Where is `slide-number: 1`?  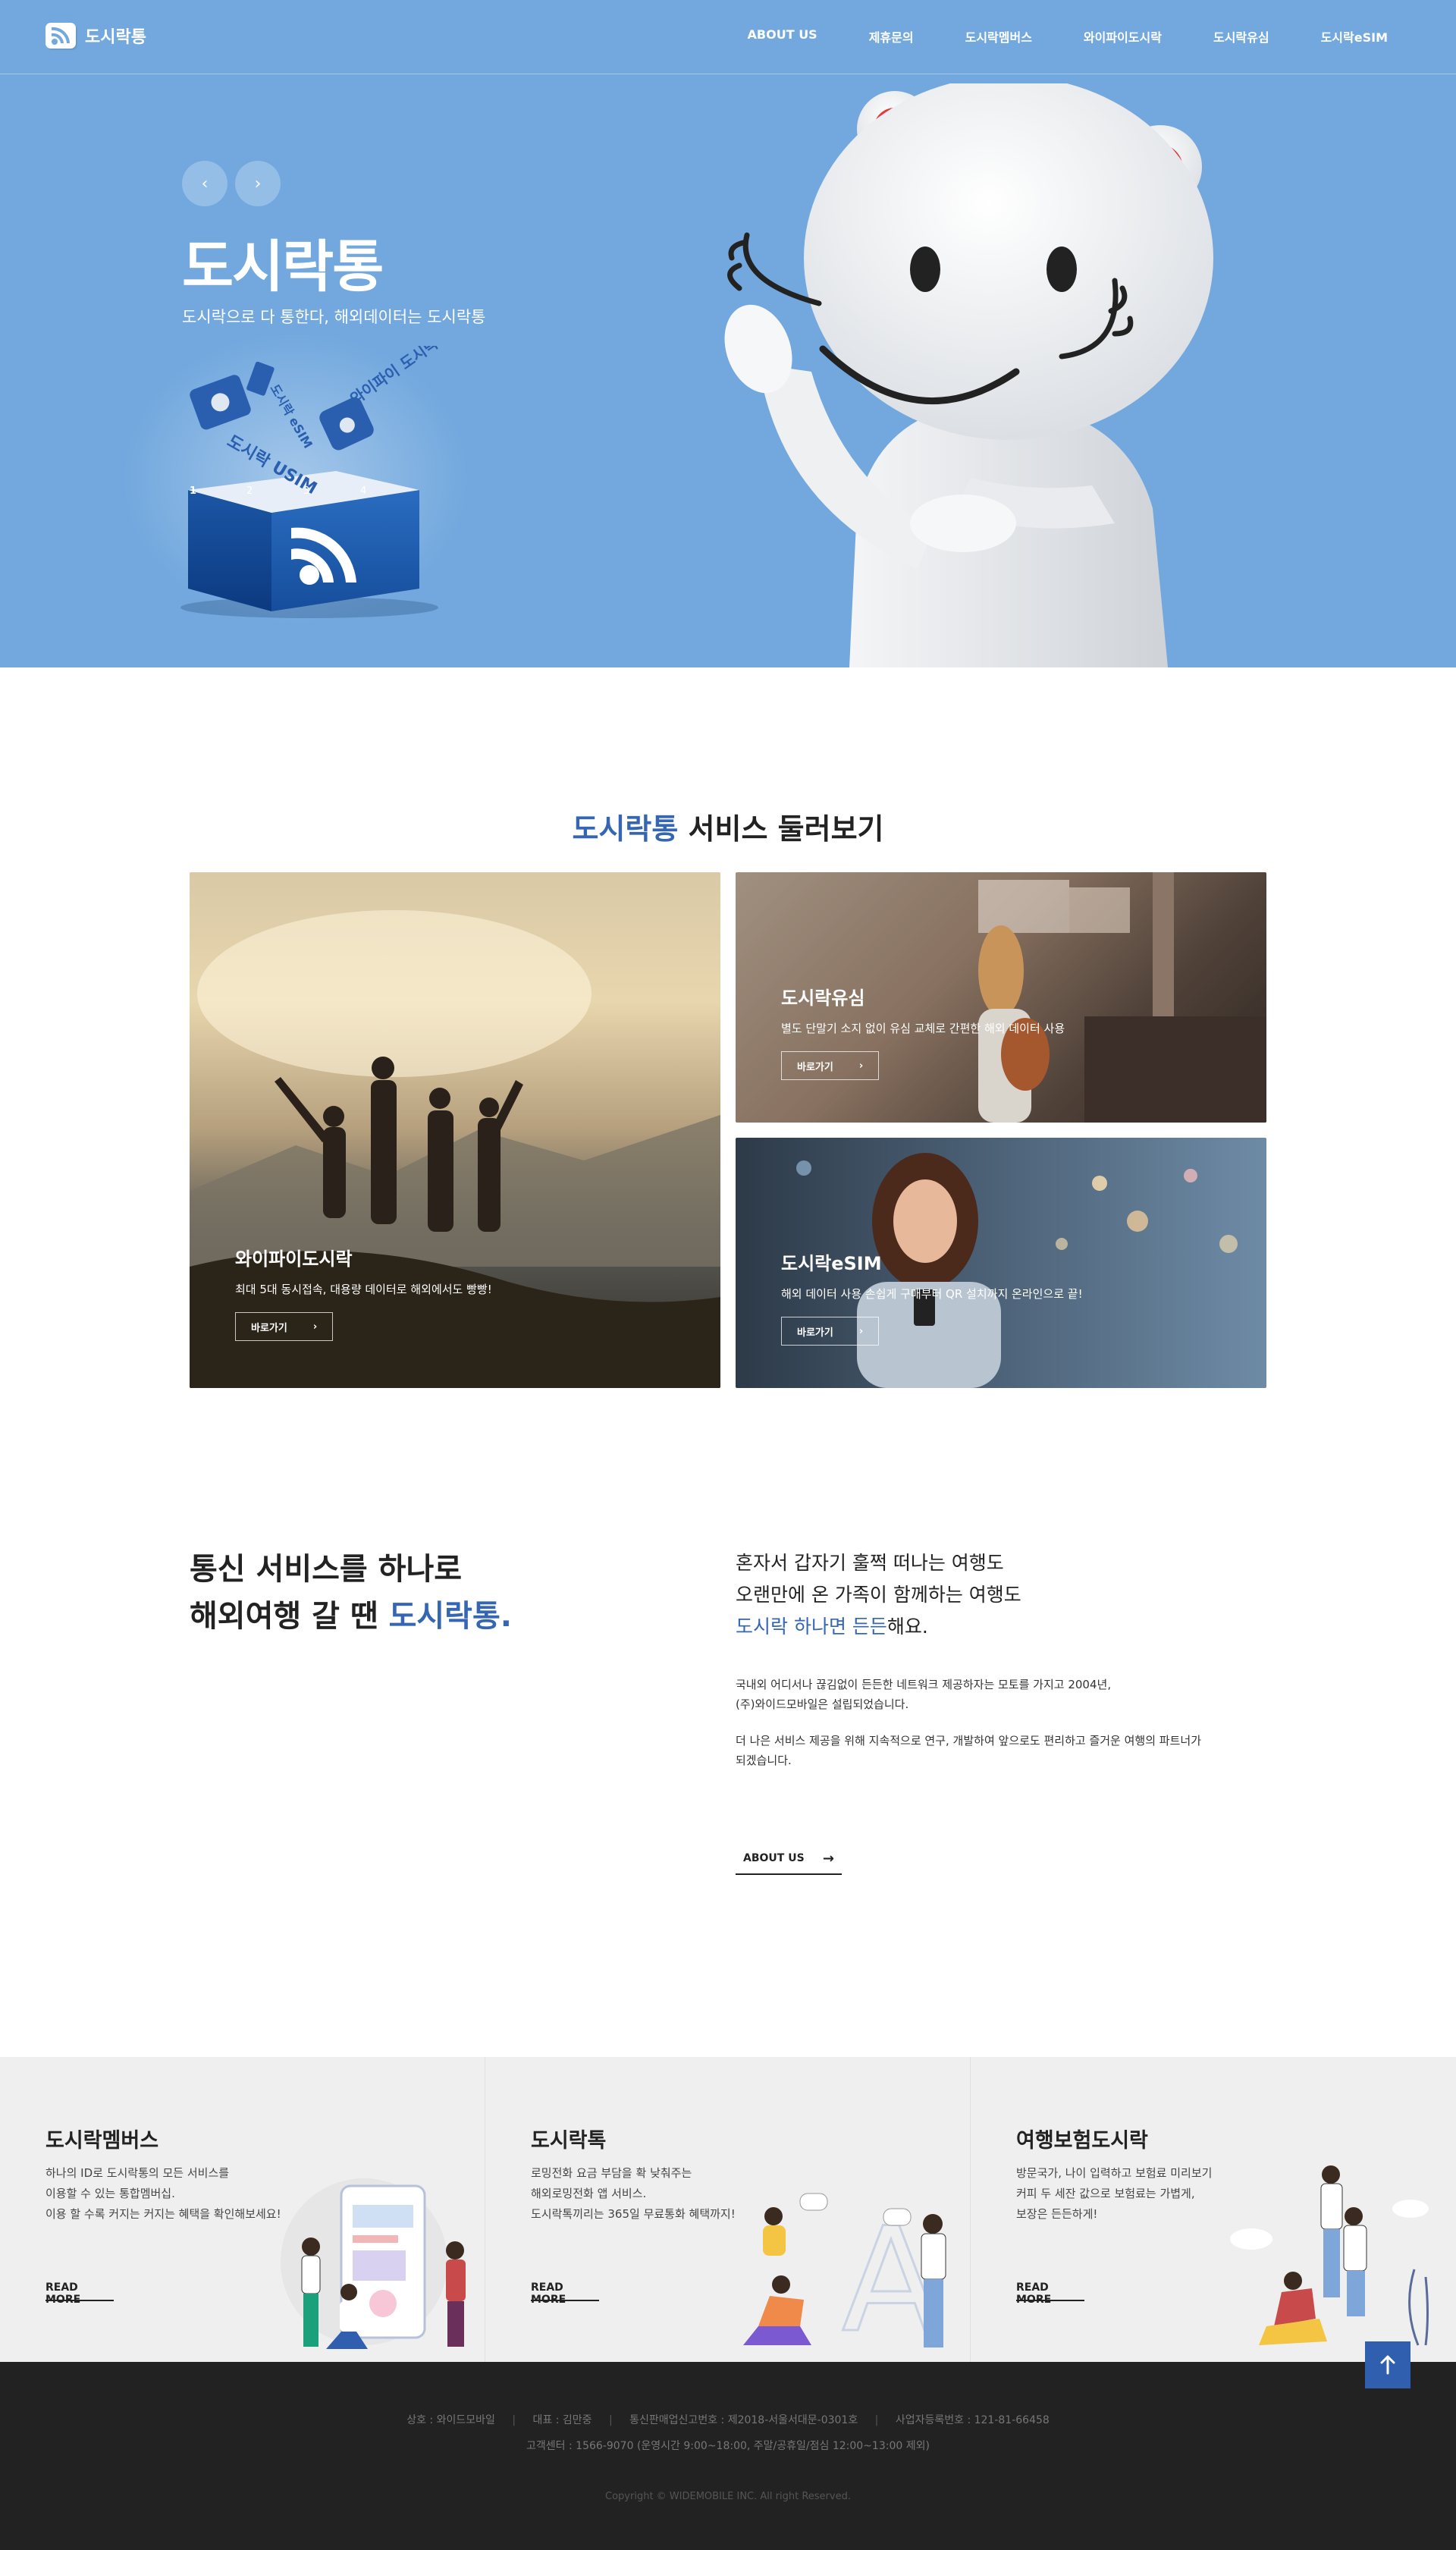 slide-number: 1 is located at coordinates (218, 491).